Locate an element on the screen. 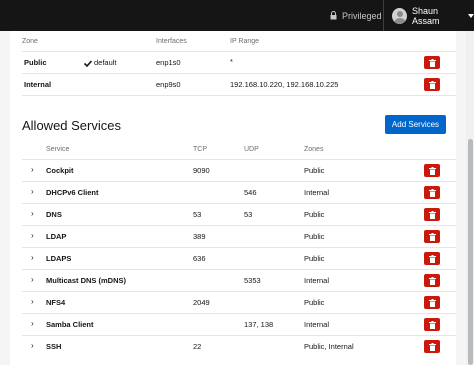 The width and height of the screenshot is (474, 365). service-name: Multicast DNS (mDNS) is located at coordinates (86, 280).